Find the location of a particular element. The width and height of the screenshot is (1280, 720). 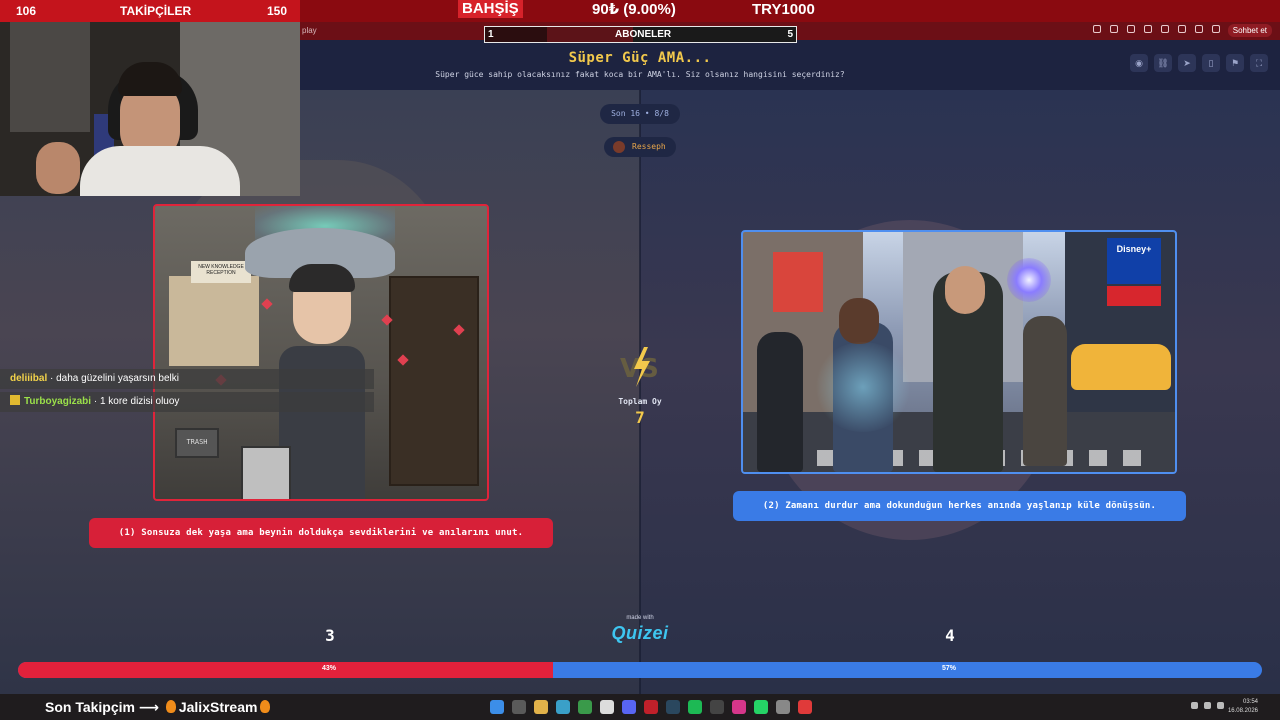

subs-target: 5 is located at coordinates (790, 34).